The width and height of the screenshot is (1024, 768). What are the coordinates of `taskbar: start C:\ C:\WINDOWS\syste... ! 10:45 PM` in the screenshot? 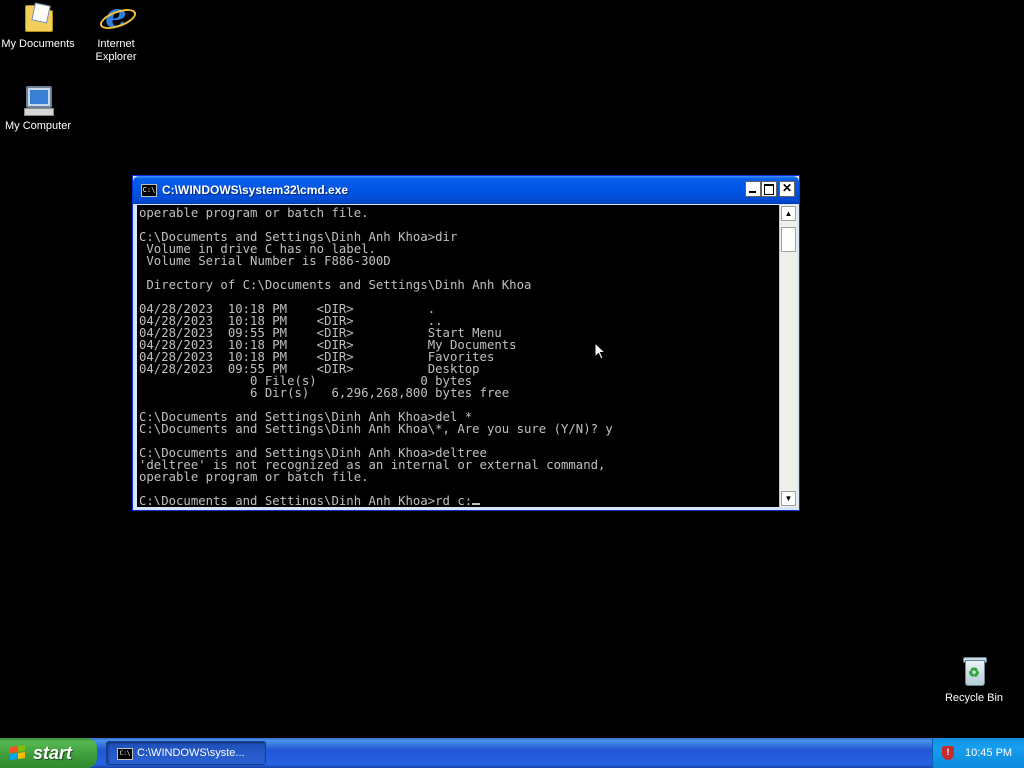 It's located at (512, 753).